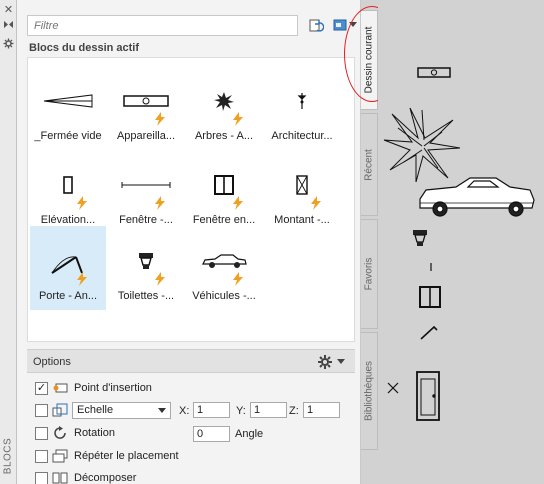 The image size is (544, 484). I want to click on option-scale, so click(54, 410).